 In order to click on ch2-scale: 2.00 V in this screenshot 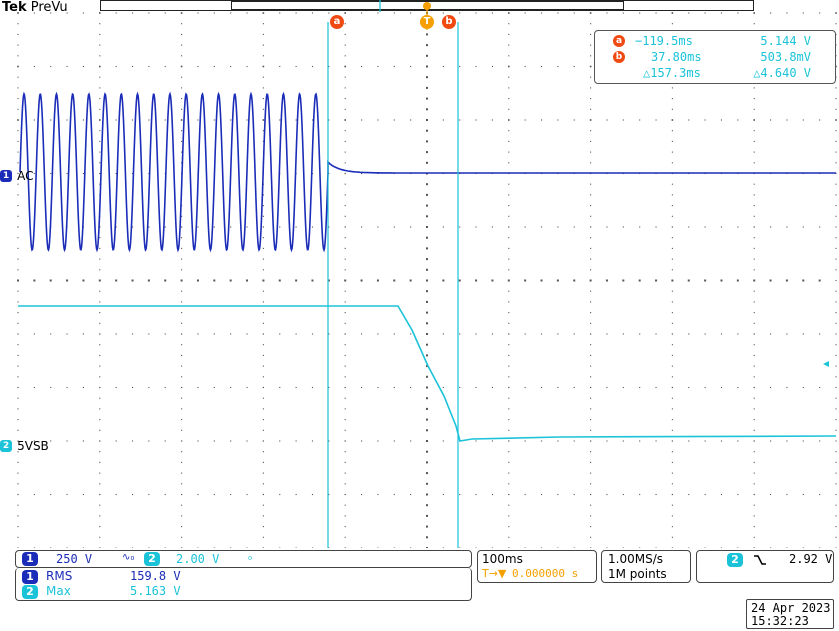, I will do `click(197, 559)`.